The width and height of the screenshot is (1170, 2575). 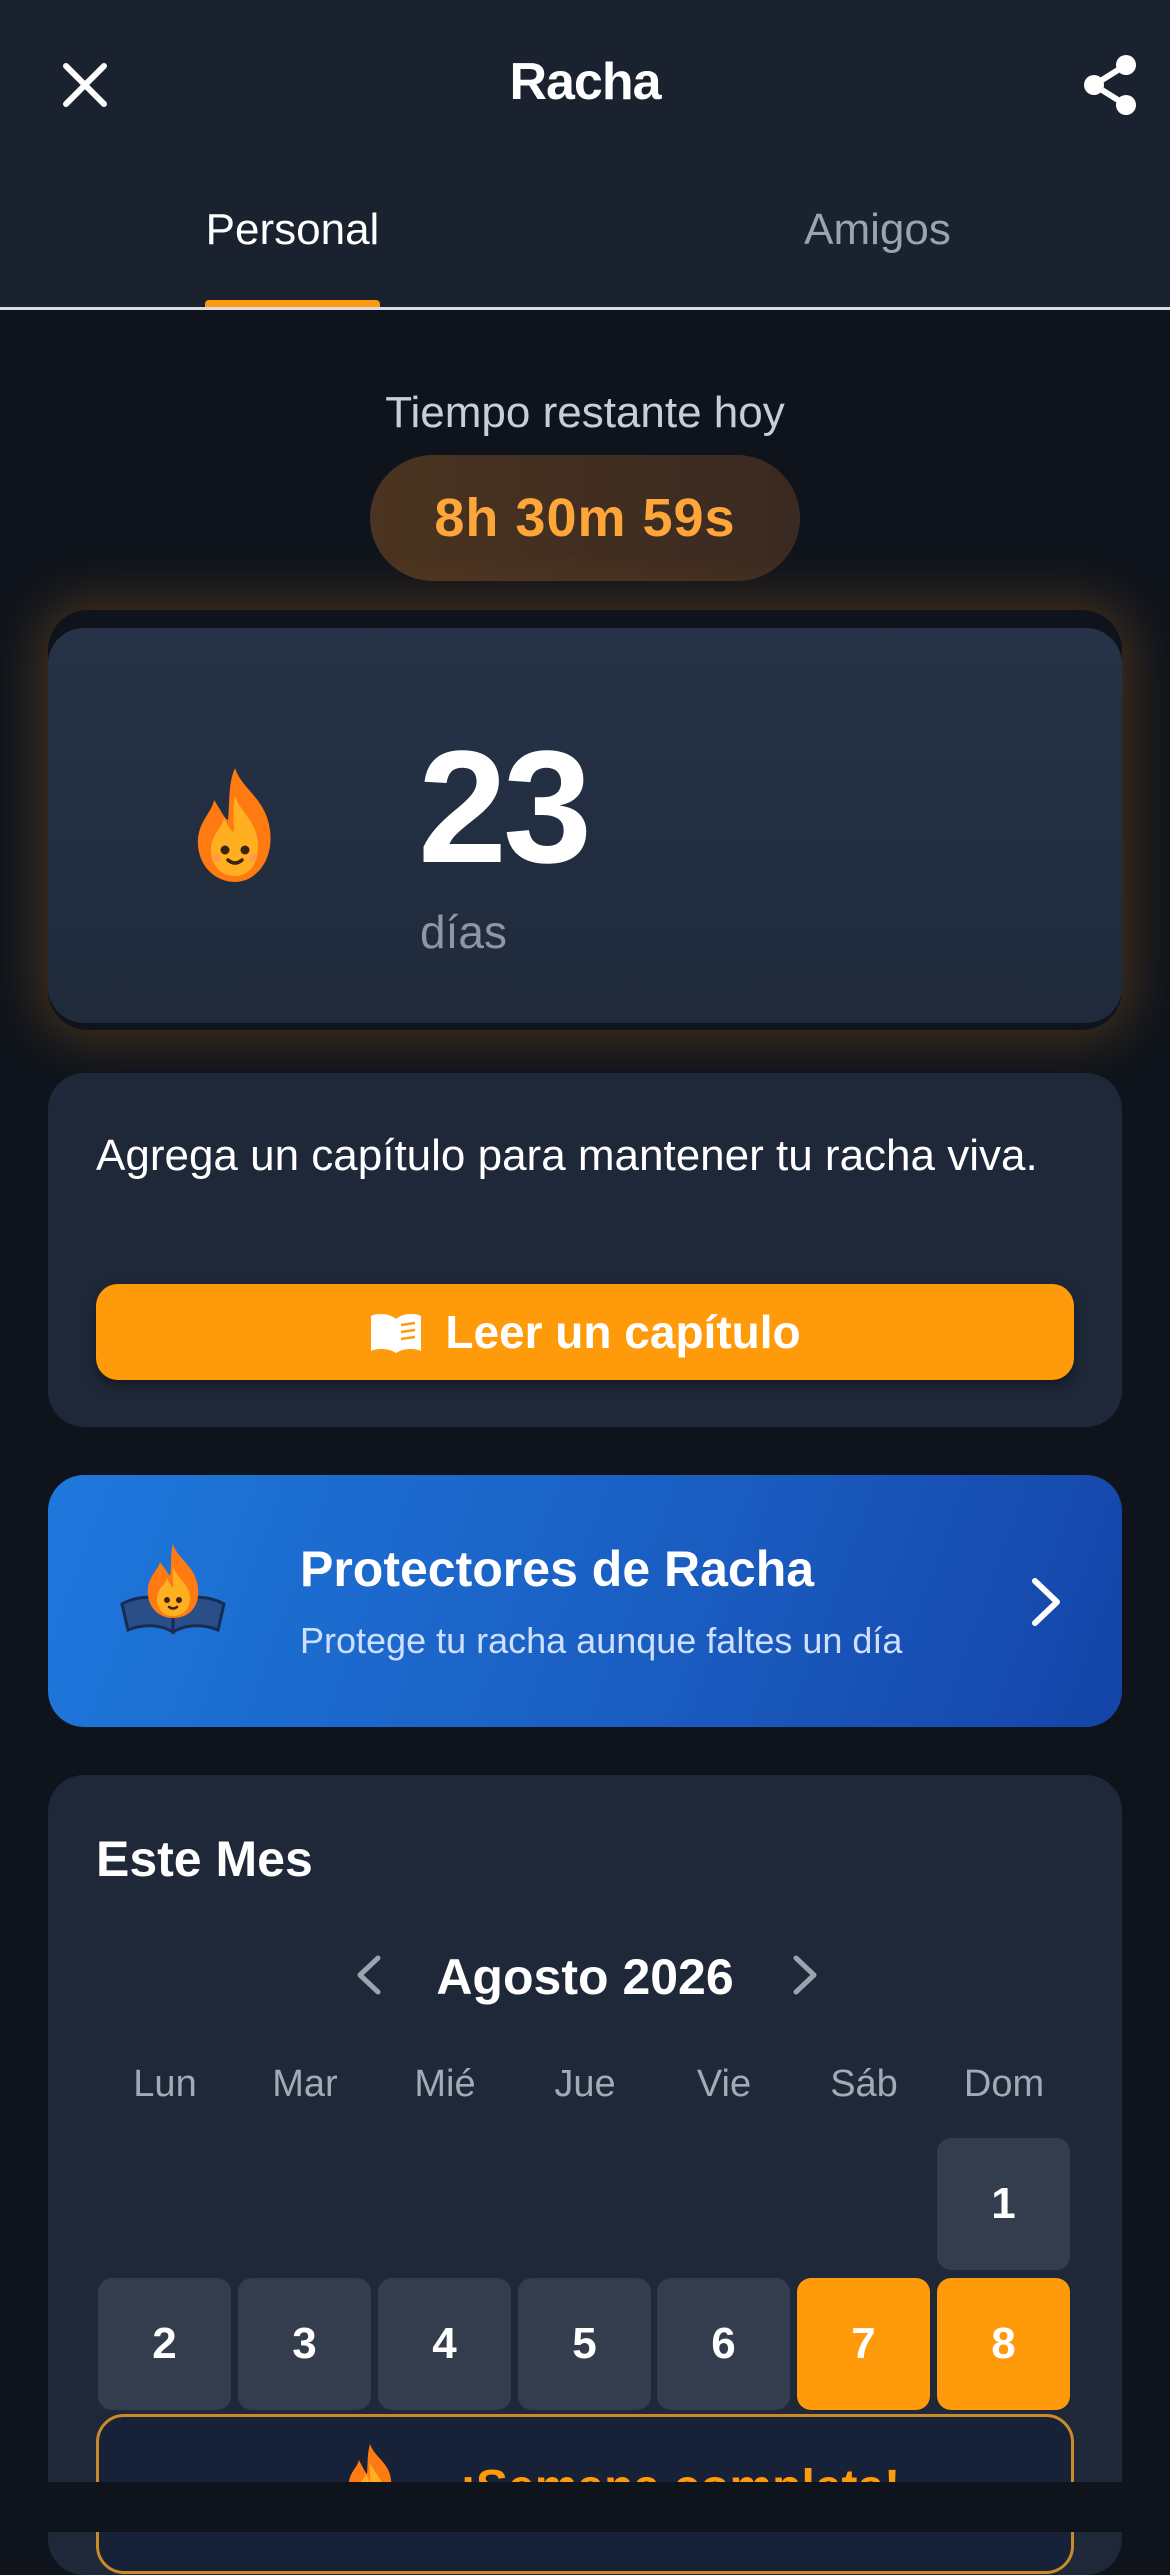 I want to click on top-bar, so click(x=585, y=155).